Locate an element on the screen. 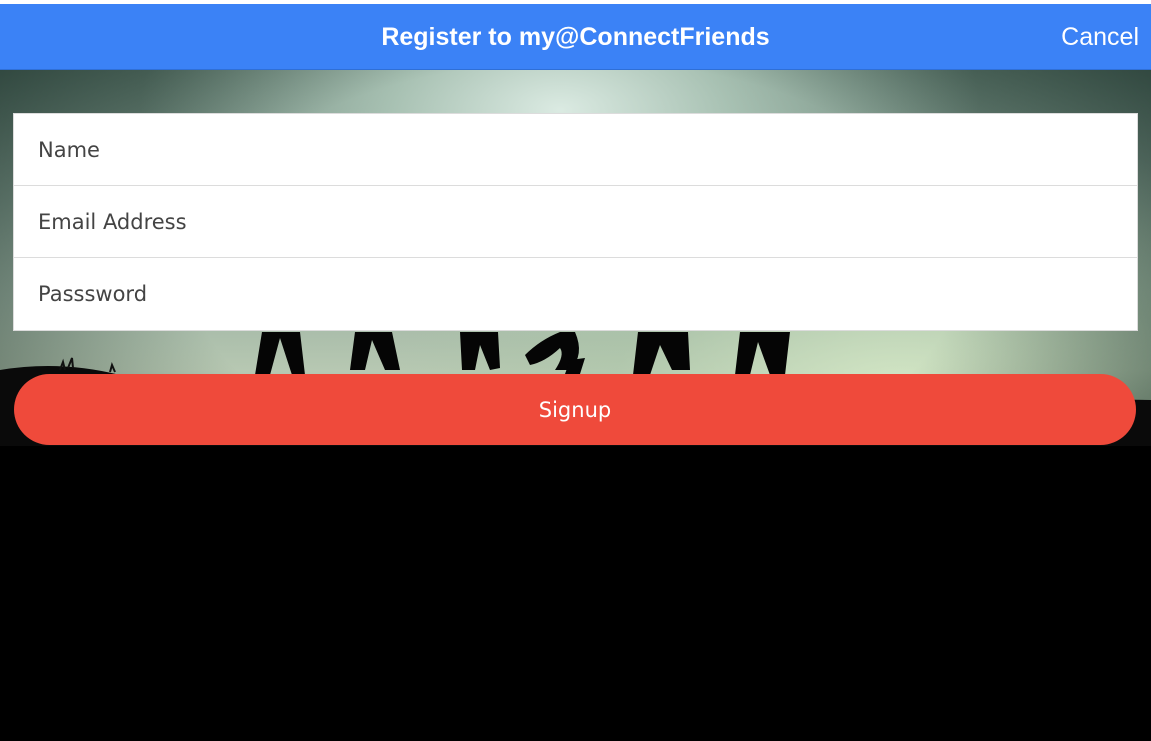 This screenshot has width=1151, height=741. password-field is located at coordinates (575, 294).